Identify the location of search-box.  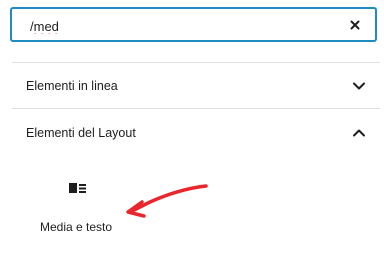
(193, 24).